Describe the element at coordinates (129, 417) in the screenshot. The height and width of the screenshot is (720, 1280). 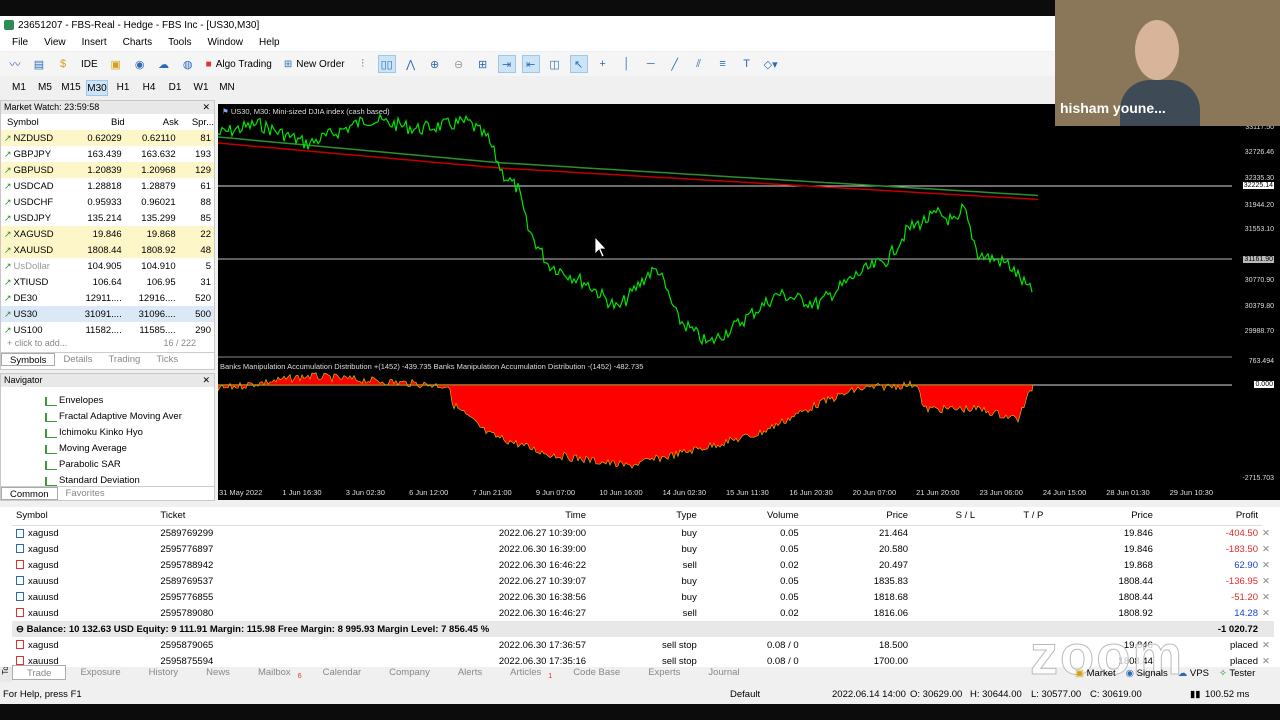
I see `nav-item-fractal-ama: Fractal Adaptive Moving Aver` at that location.